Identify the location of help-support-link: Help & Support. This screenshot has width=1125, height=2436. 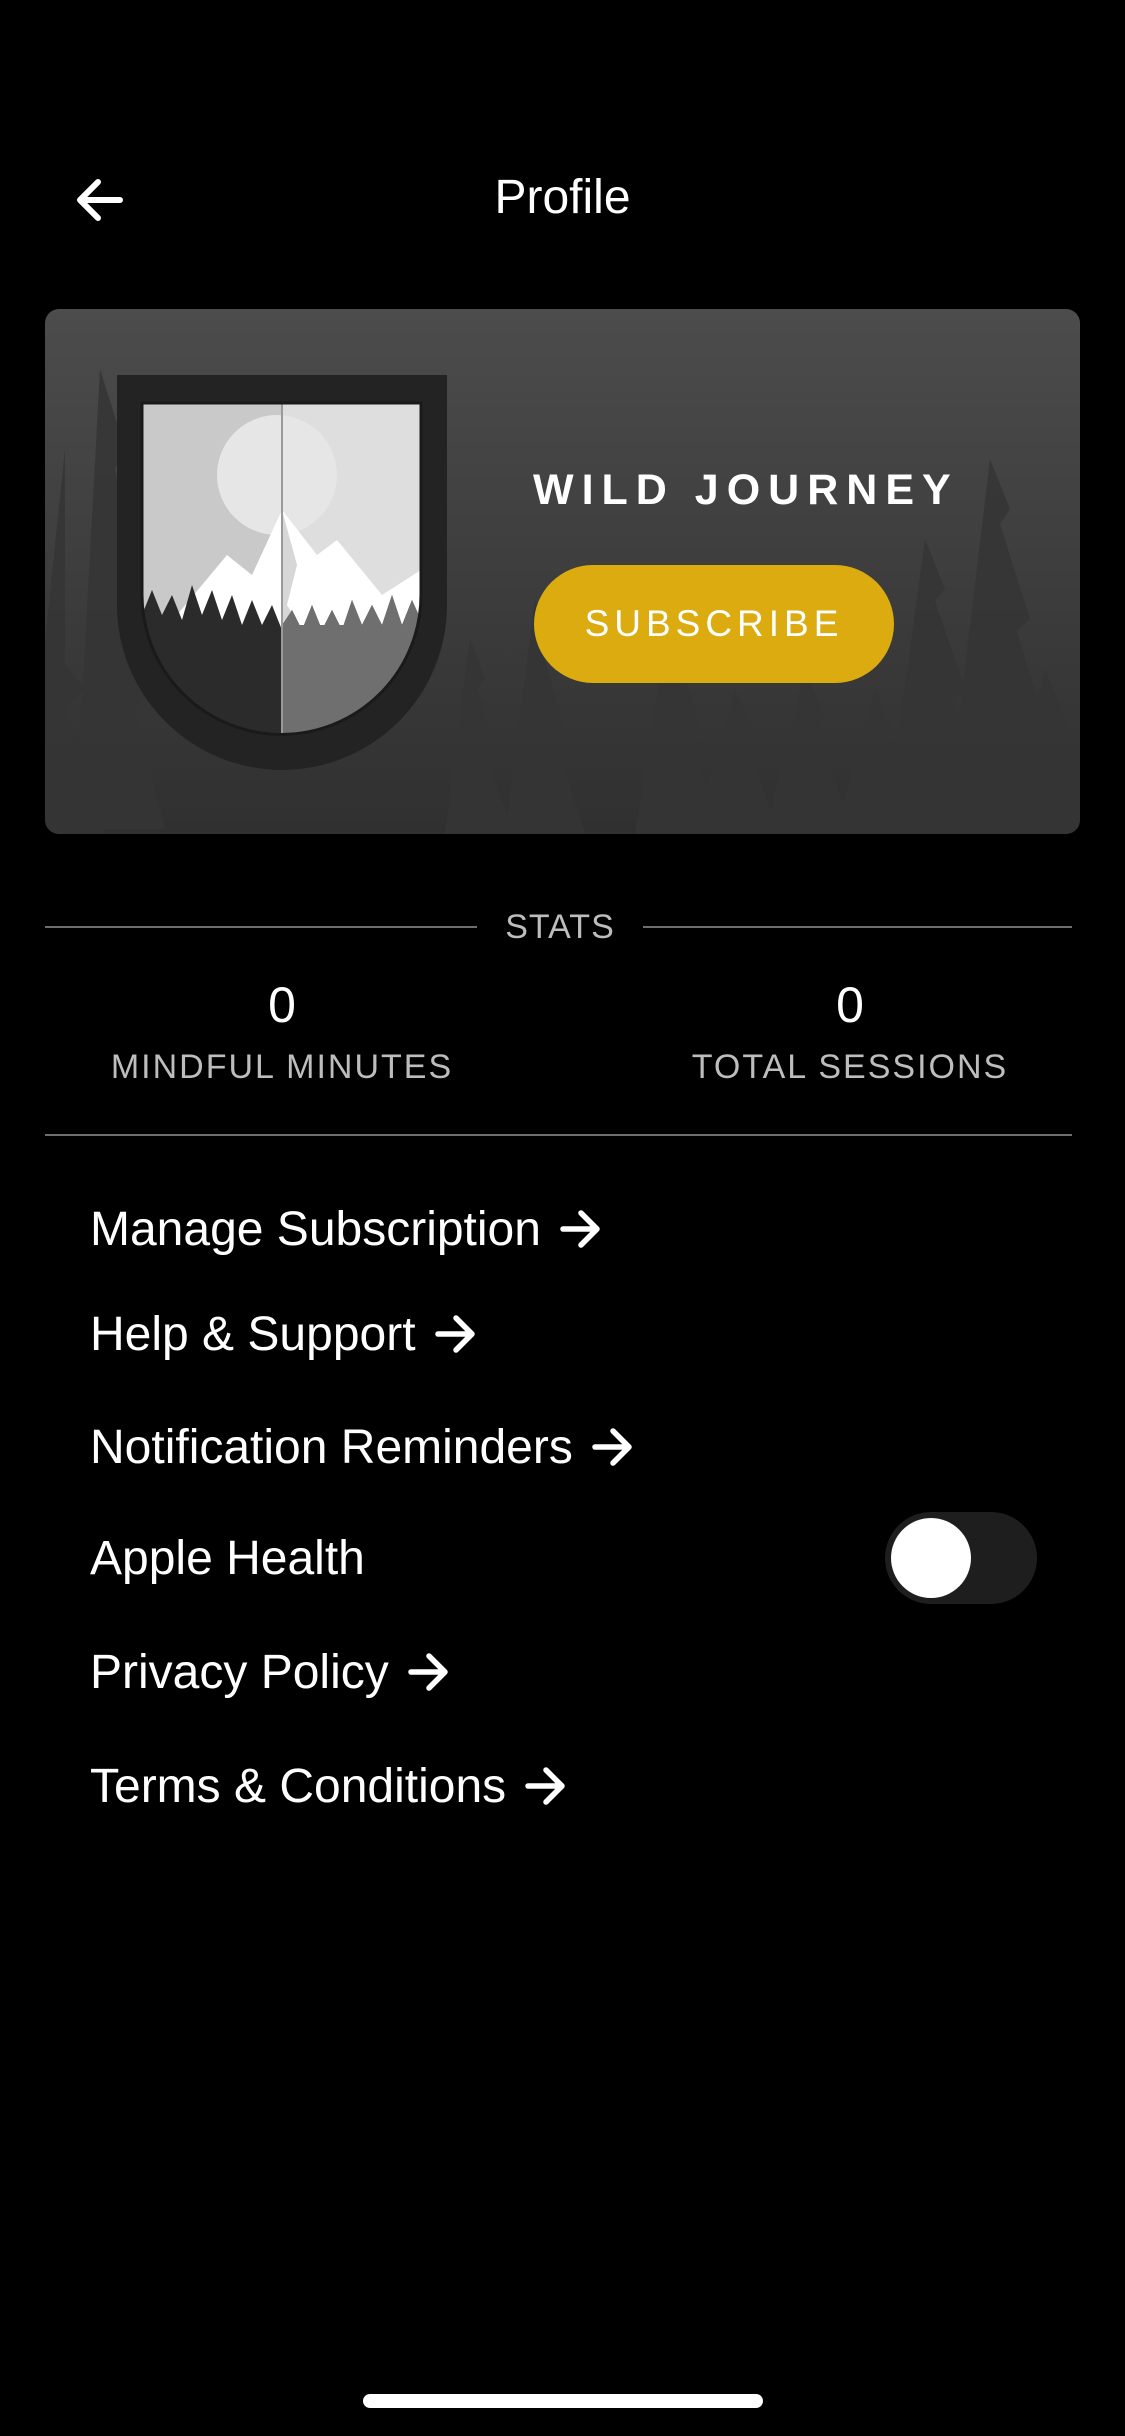
(284, 1334).